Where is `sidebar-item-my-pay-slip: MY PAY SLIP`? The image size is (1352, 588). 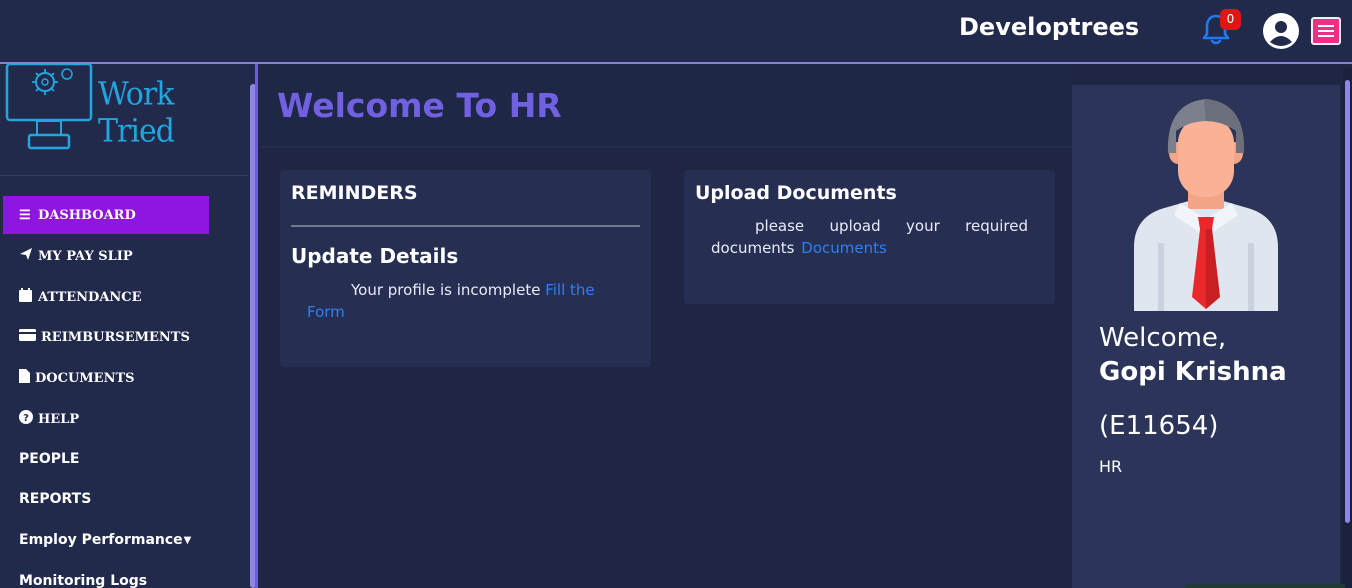
sidebar-item-my-pay-slip: MY PAY SLIP is located at coordinates (76, 256).